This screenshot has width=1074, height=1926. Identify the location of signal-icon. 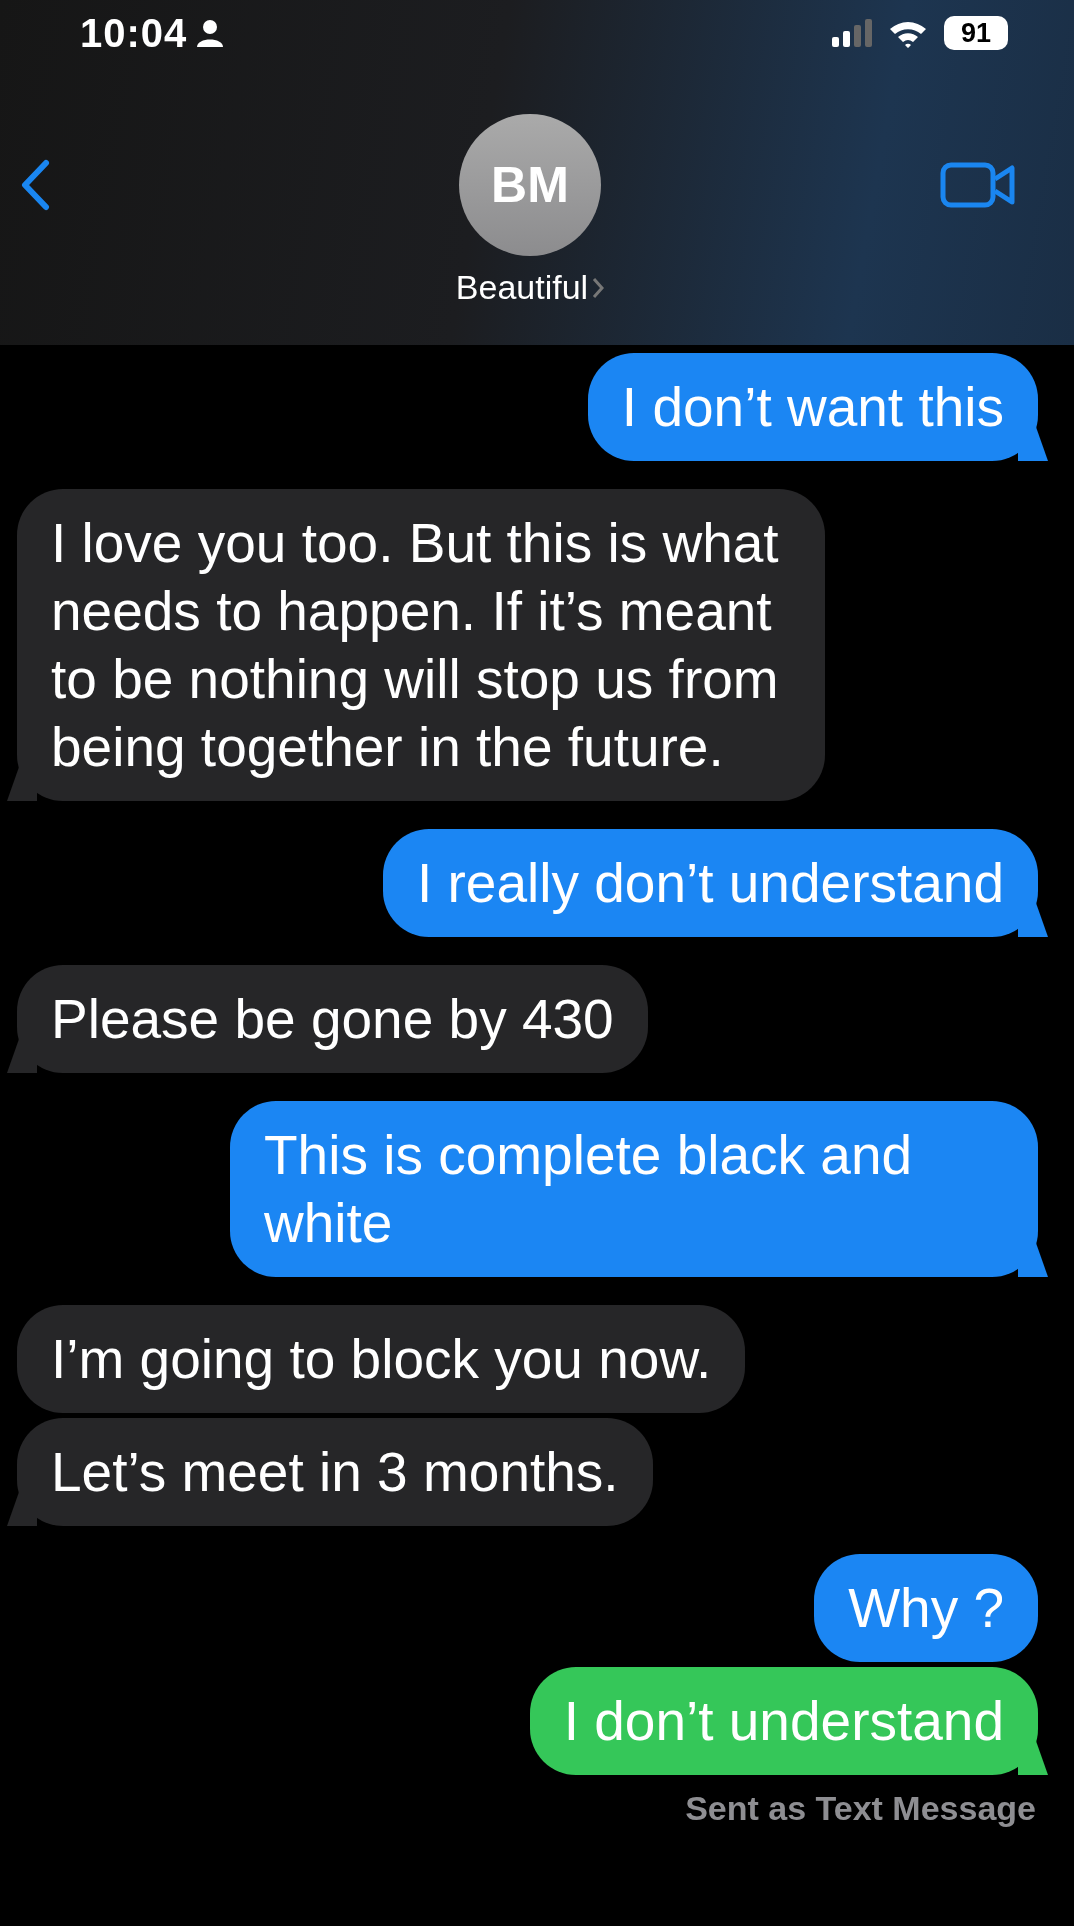
(852, 33).